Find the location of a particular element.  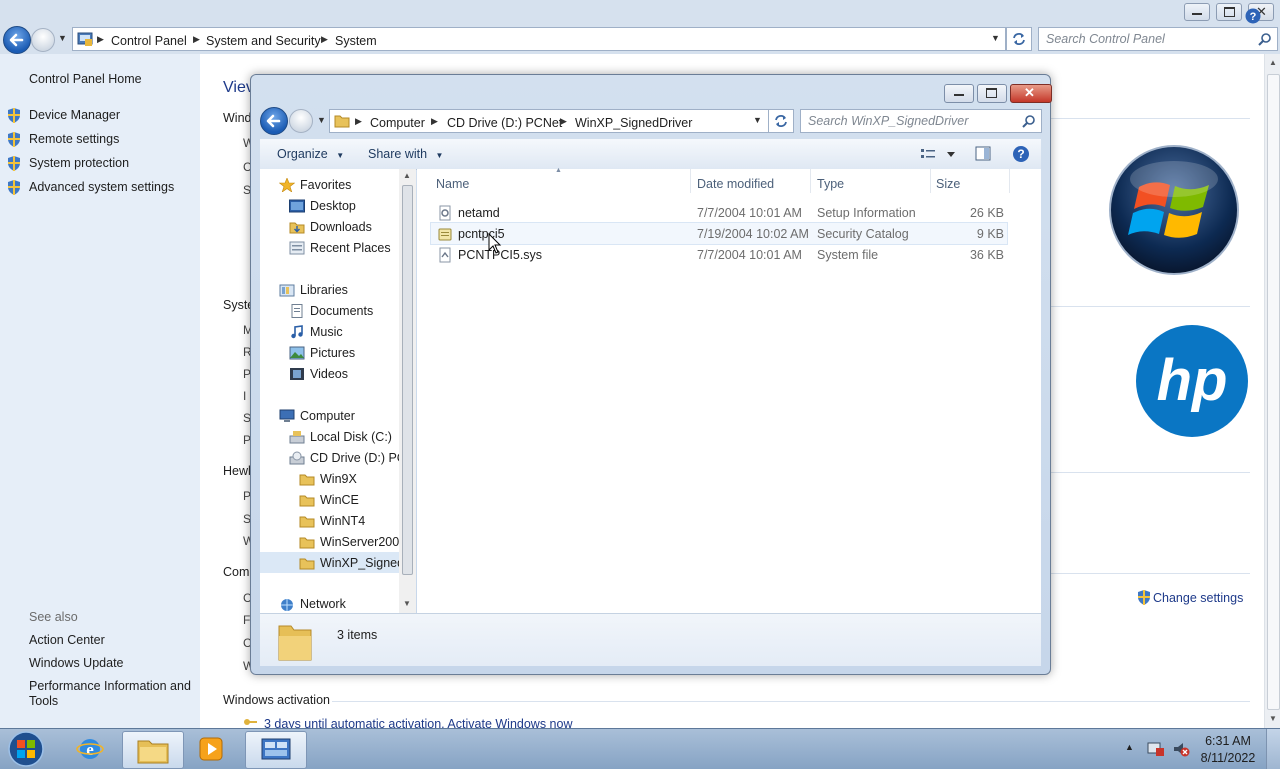

ex-maximize-button is located at coordinates (992, 93).